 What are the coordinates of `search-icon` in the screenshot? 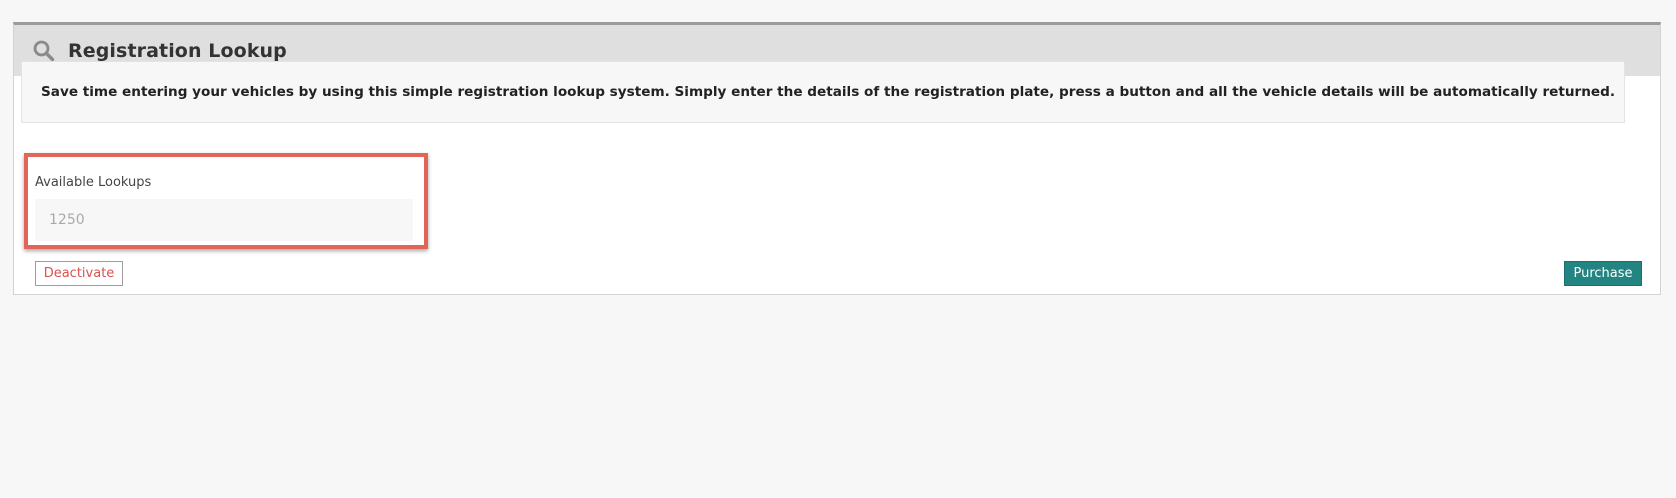 It's located at (44, 51).